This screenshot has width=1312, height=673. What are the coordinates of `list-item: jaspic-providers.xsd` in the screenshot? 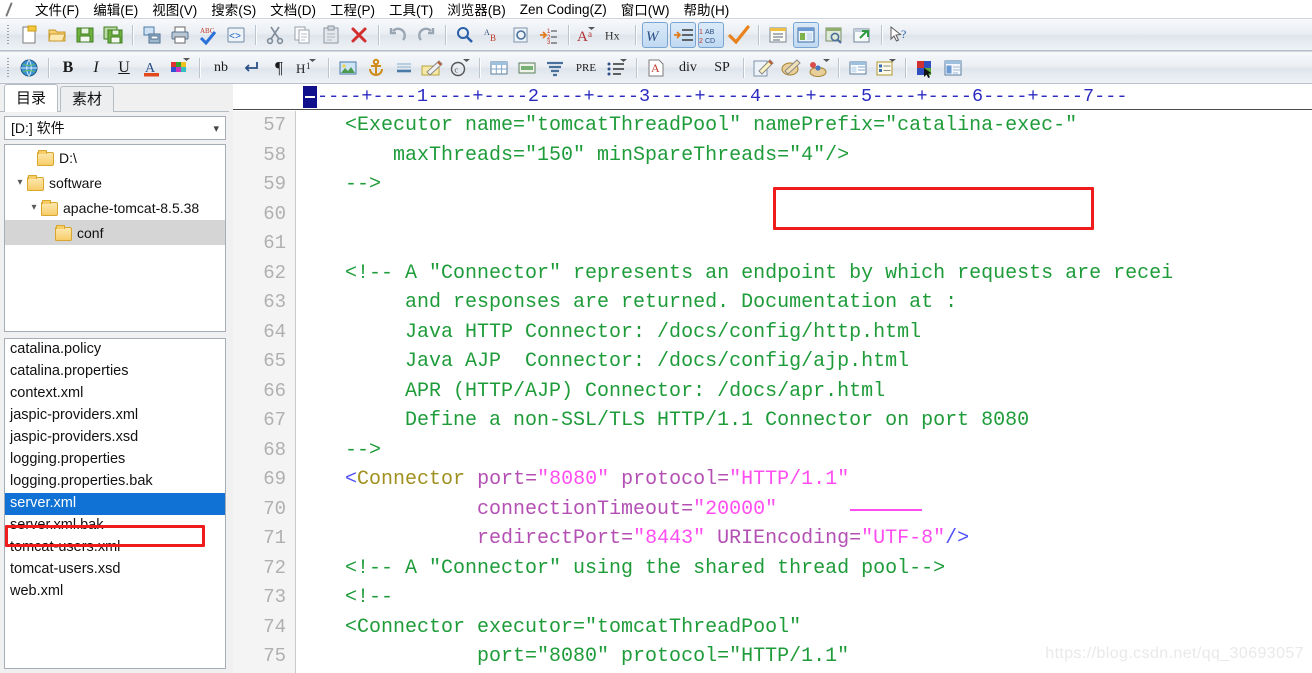 It's located at (115, 438).